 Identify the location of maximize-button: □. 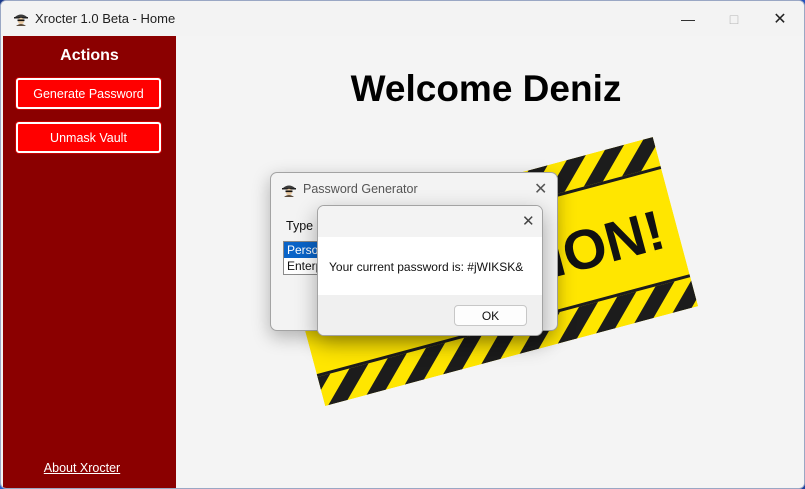
(734, 18).